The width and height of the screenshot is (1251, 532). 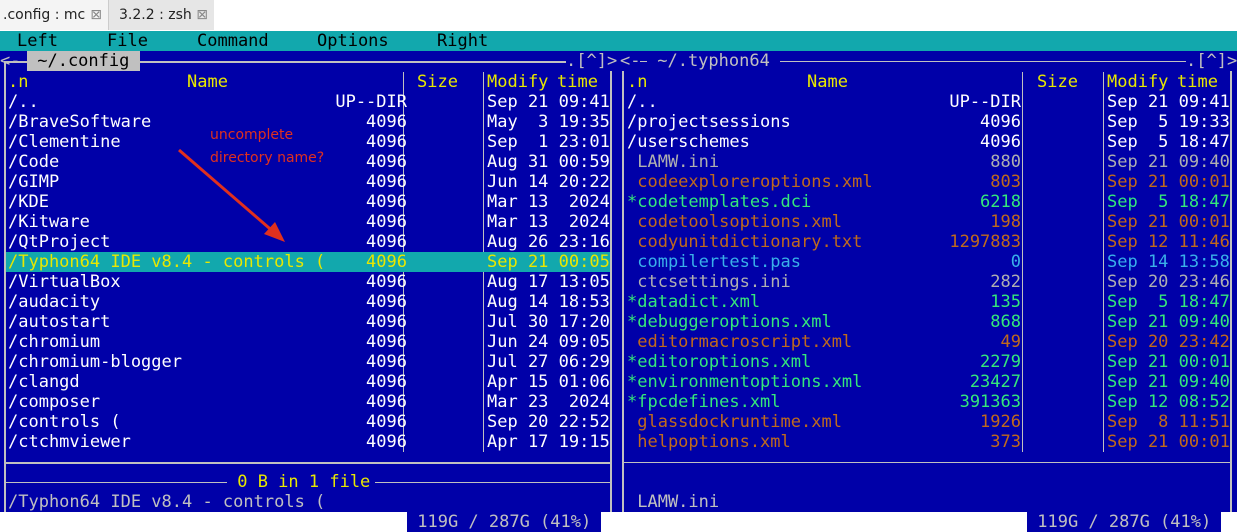 I want to click on file-row: /QtProject 4096 Aug 26 23:16, so click(x=308, y=242).